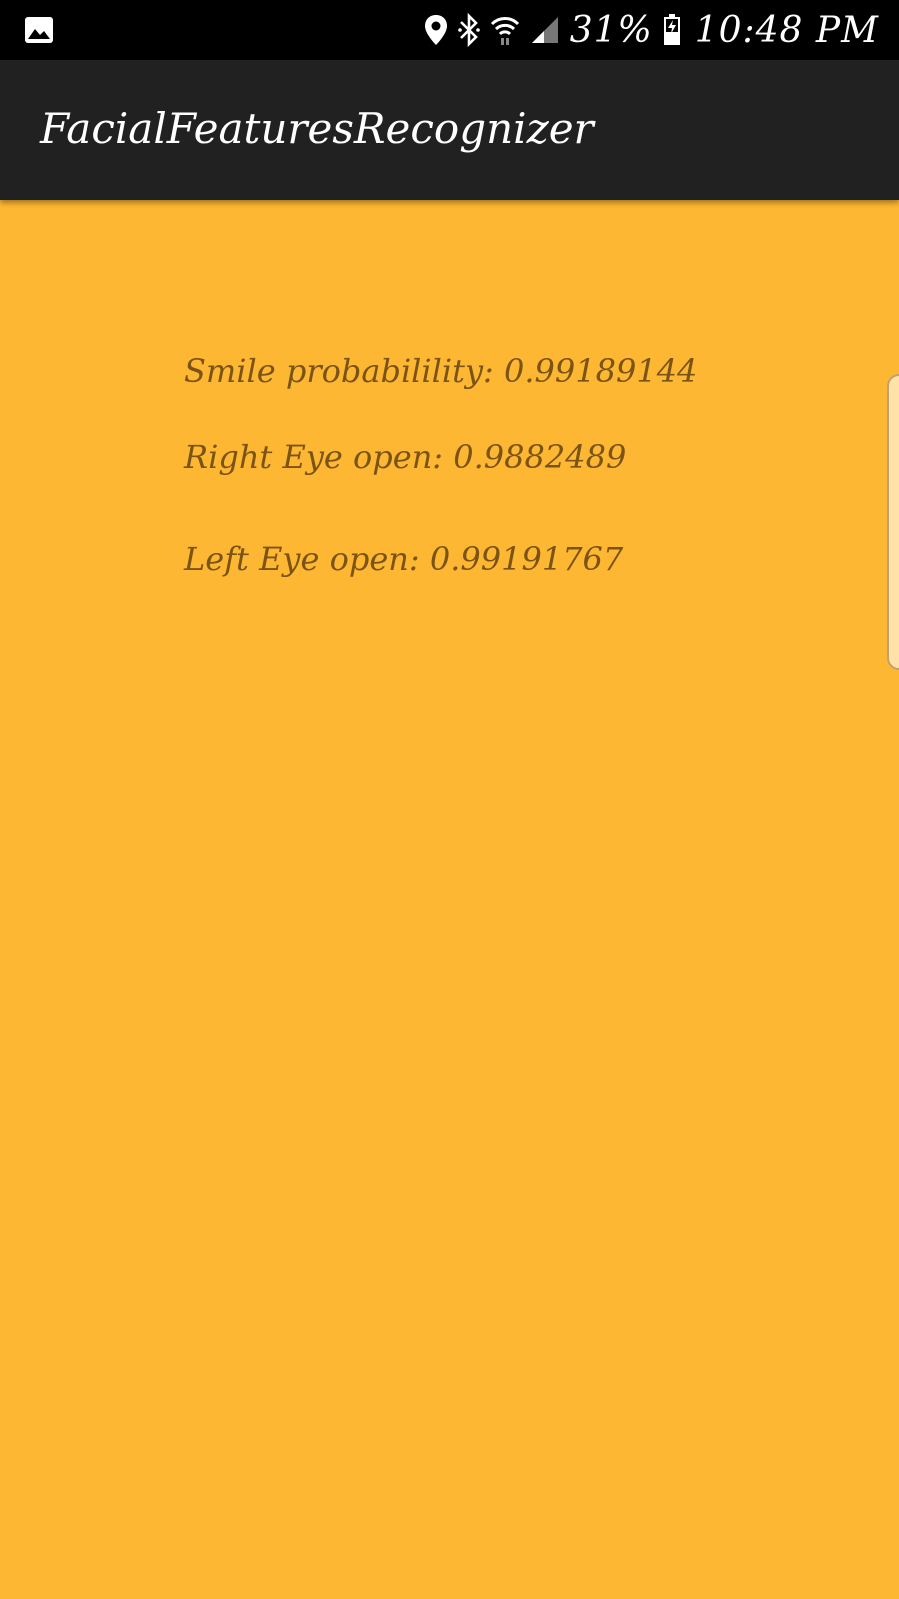 This screenshot has height=1599, width=899. I want to click on battery-charging-icon, so click(672, 30).